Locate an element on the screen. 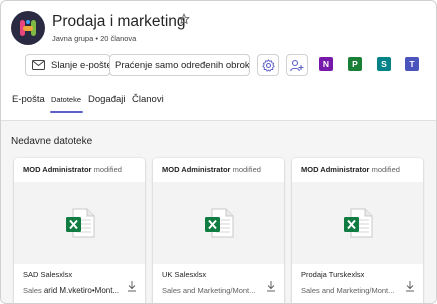 This screenshot has width=437, height=304. sharepoint-letter: S is located at coordinates (384, 64).